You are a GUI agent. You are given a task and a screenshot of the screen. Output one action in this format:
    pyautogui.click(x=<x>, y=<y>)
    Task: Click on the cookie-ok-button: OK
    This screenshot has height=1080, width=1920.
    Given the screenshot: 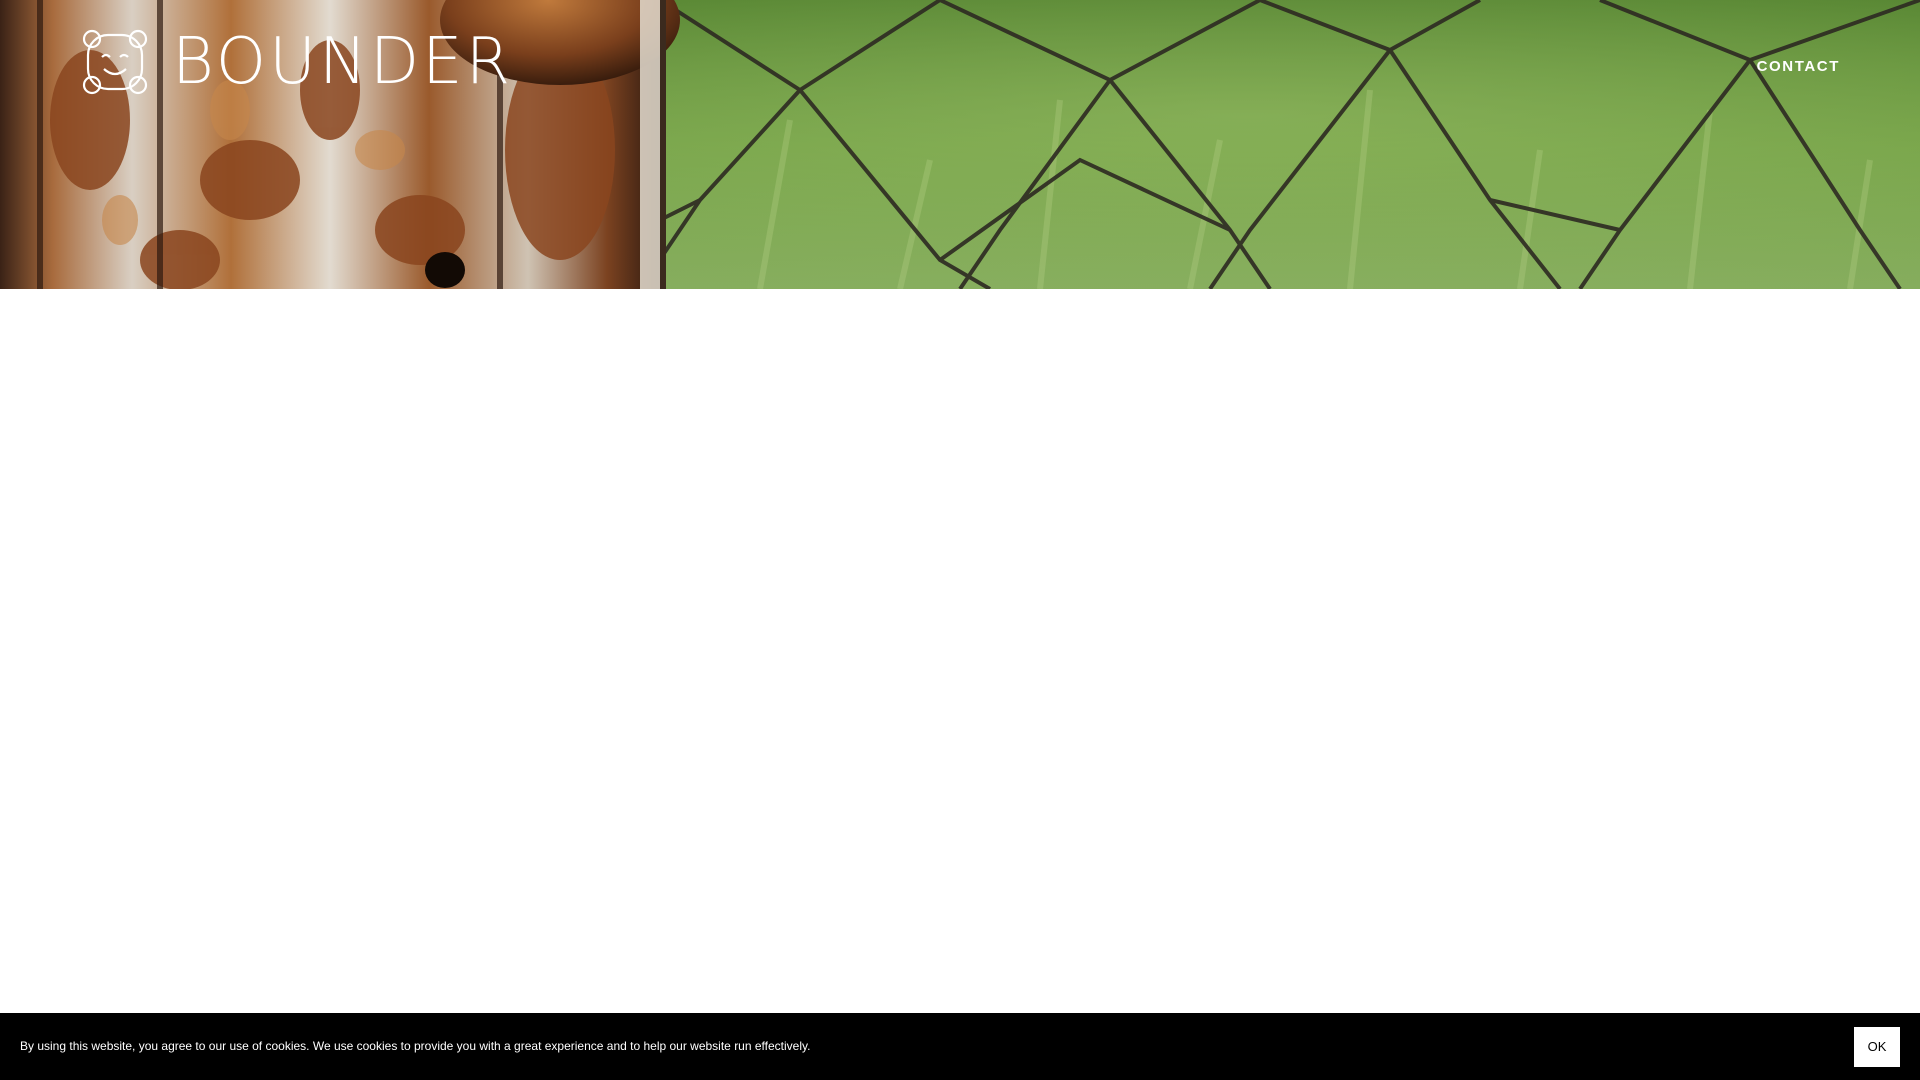 What is the action you would take?
    pyautogui.click(x=1877, y=1046)
    